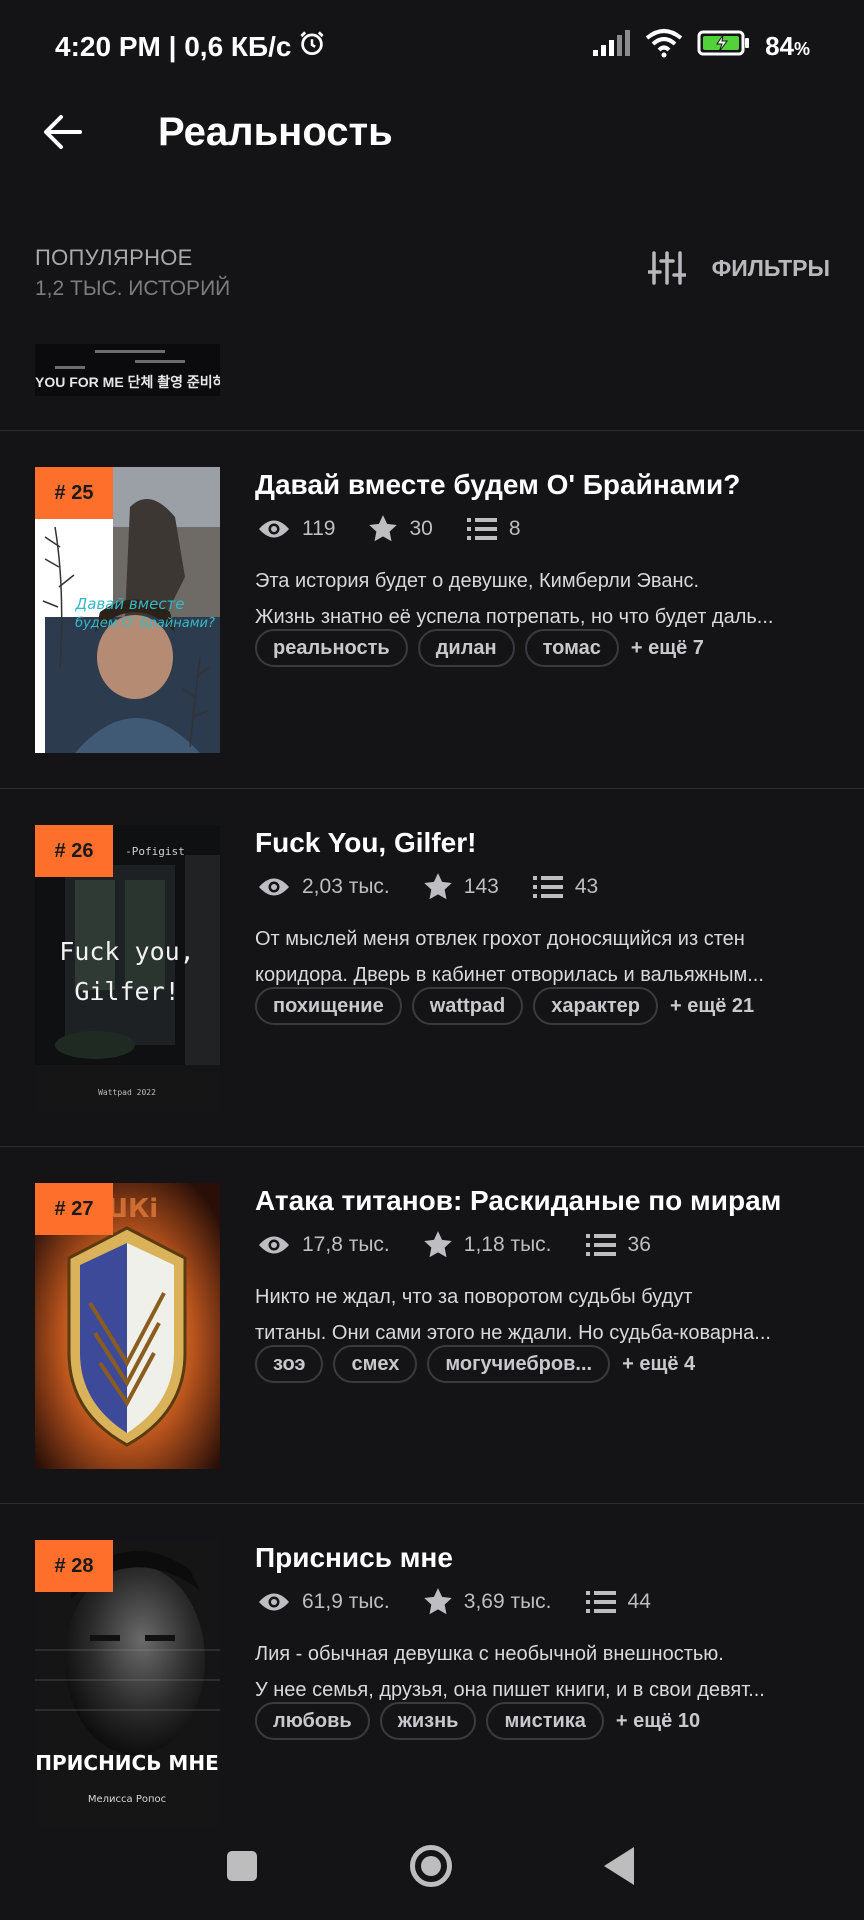  I want to click on svg-text: Wattpad 2022, so click(127, 1092).